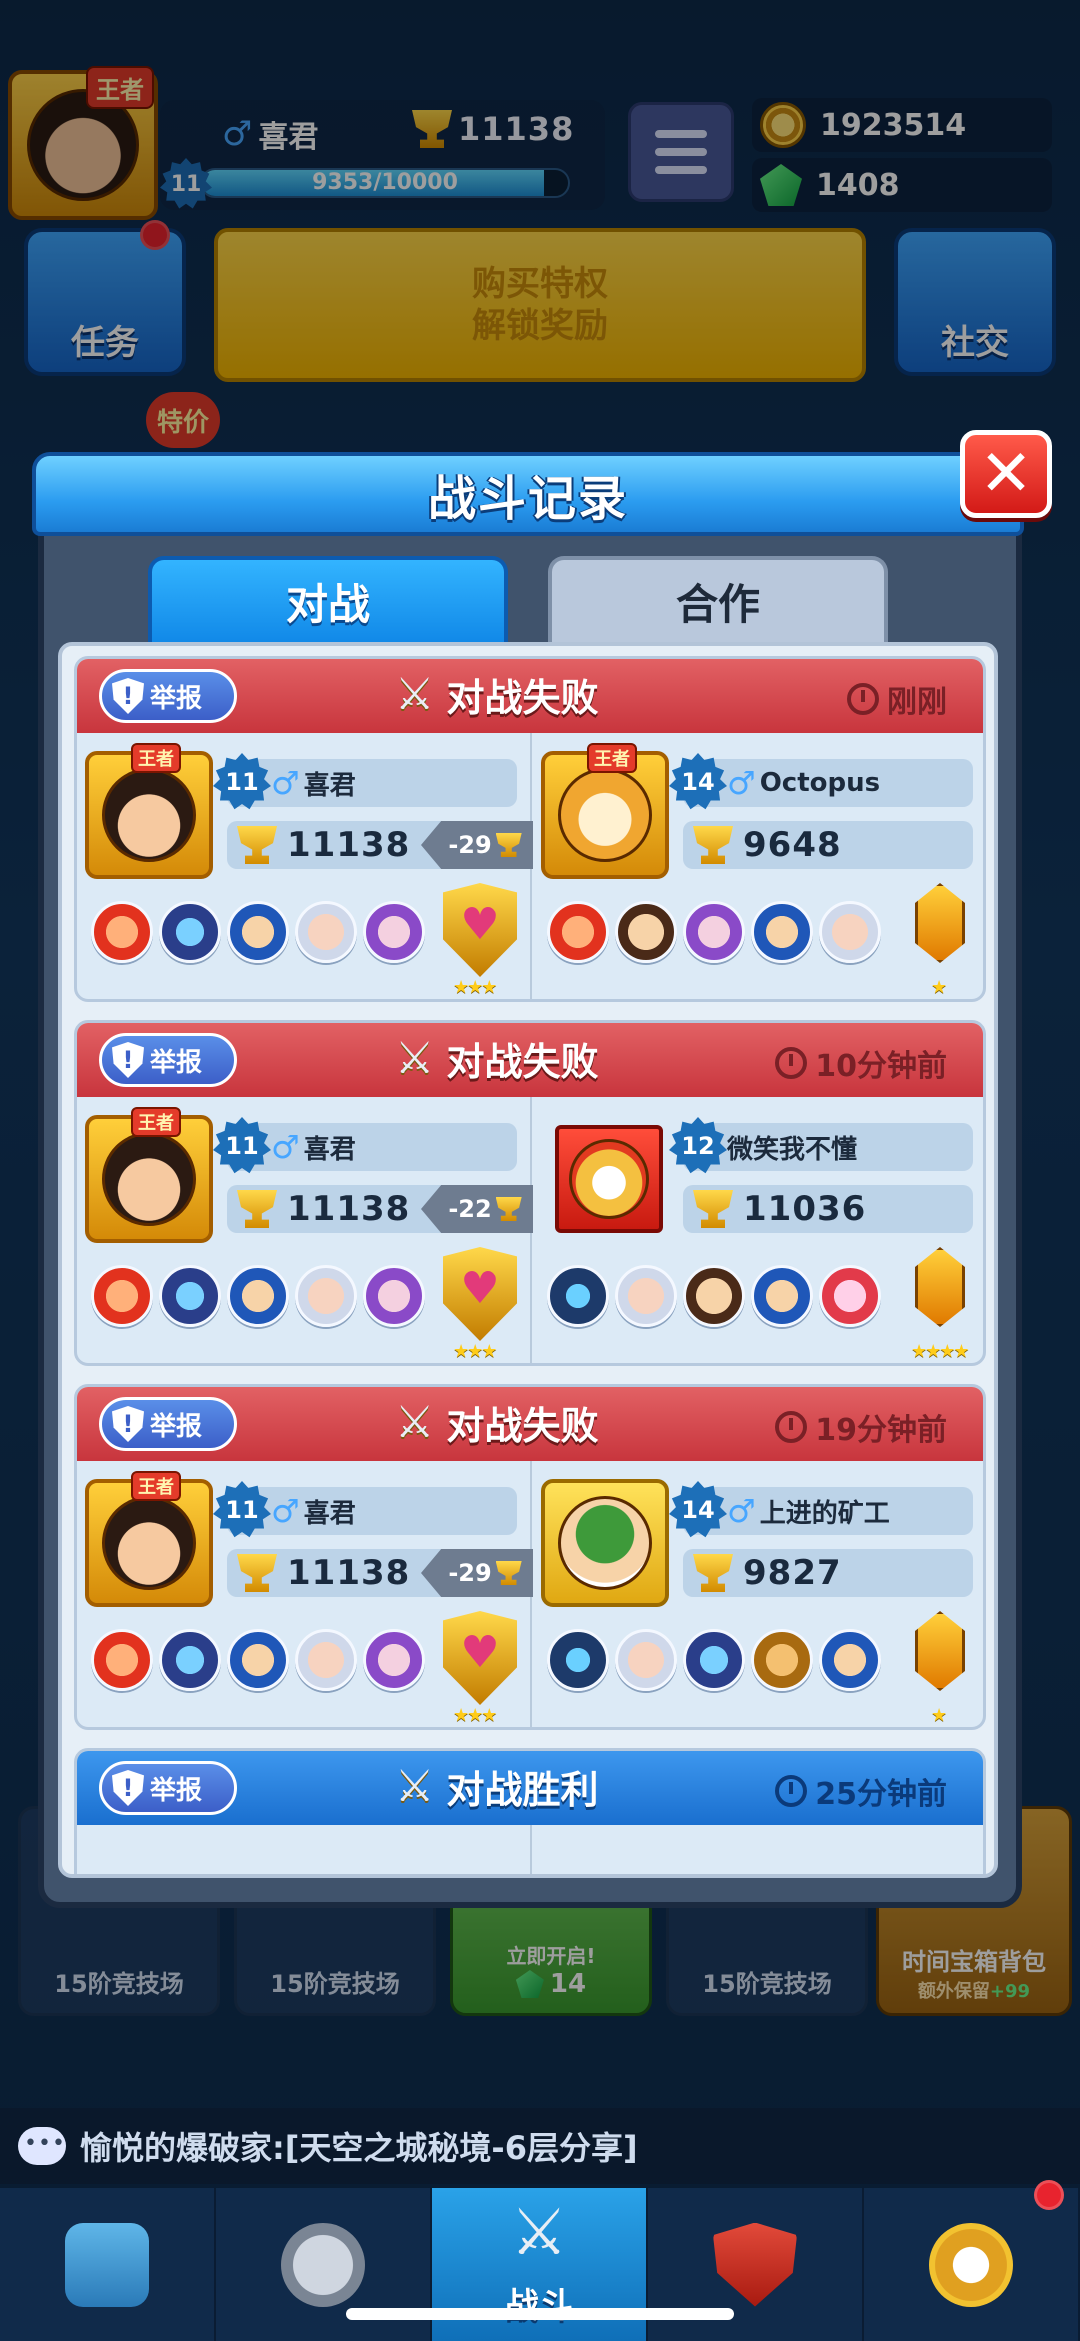  Describe the element at coordinates (782, 1660) in the screenshot. I see `hero-explorer-icon` at that location.